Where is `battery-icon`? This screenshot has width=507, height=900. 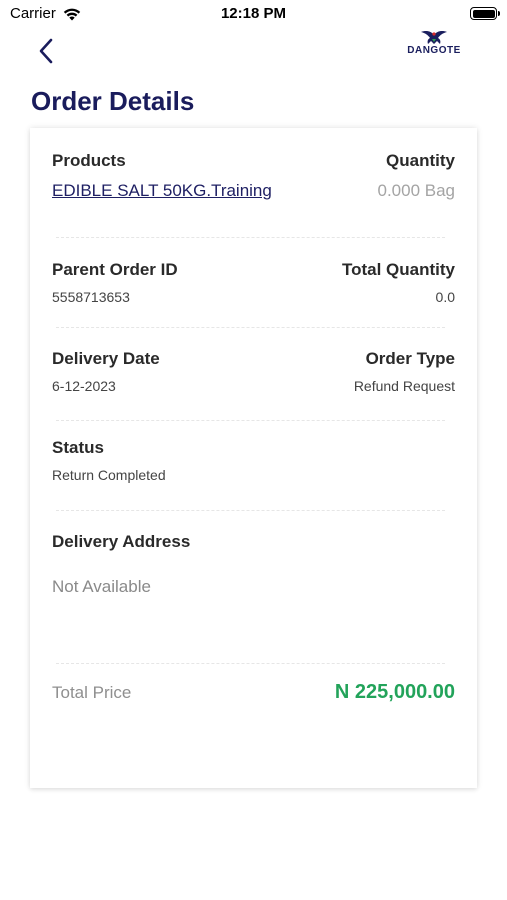
battery-icon is located at coordinates (485, 13).